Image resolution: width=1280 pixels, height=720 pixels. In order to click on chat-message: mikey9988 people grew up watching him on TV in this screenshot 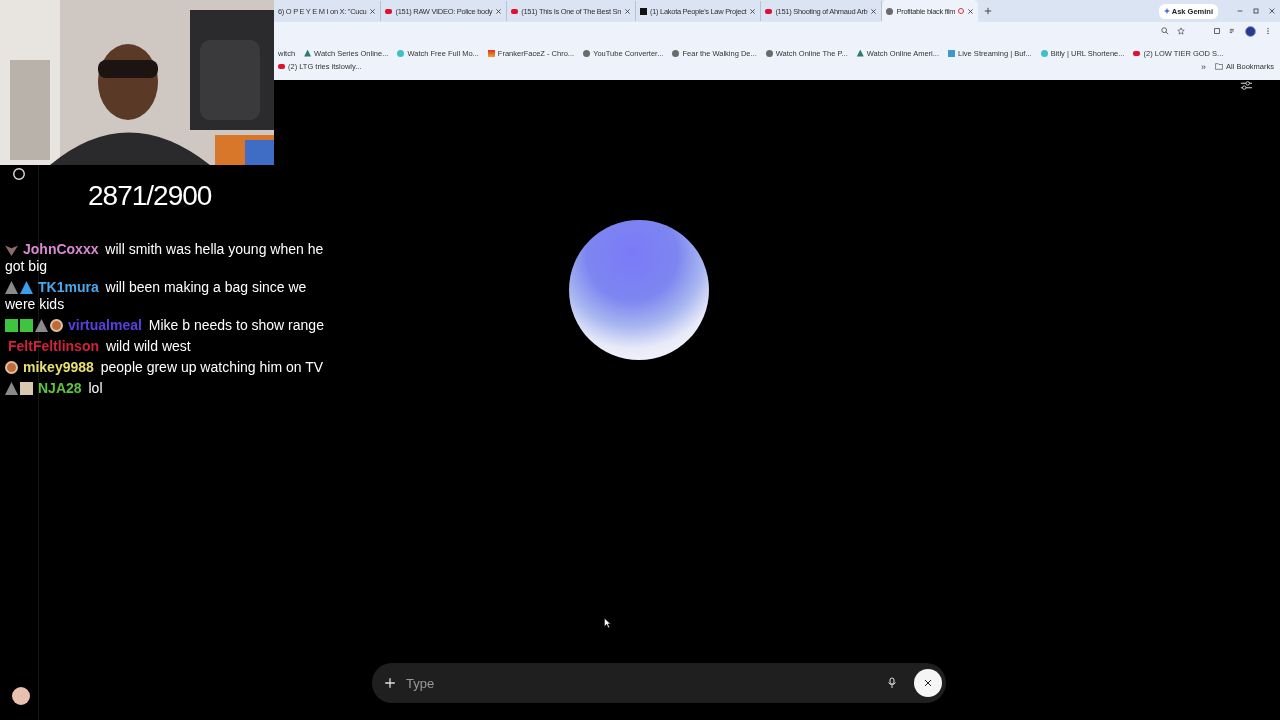, I will do `click(170, 367)`.